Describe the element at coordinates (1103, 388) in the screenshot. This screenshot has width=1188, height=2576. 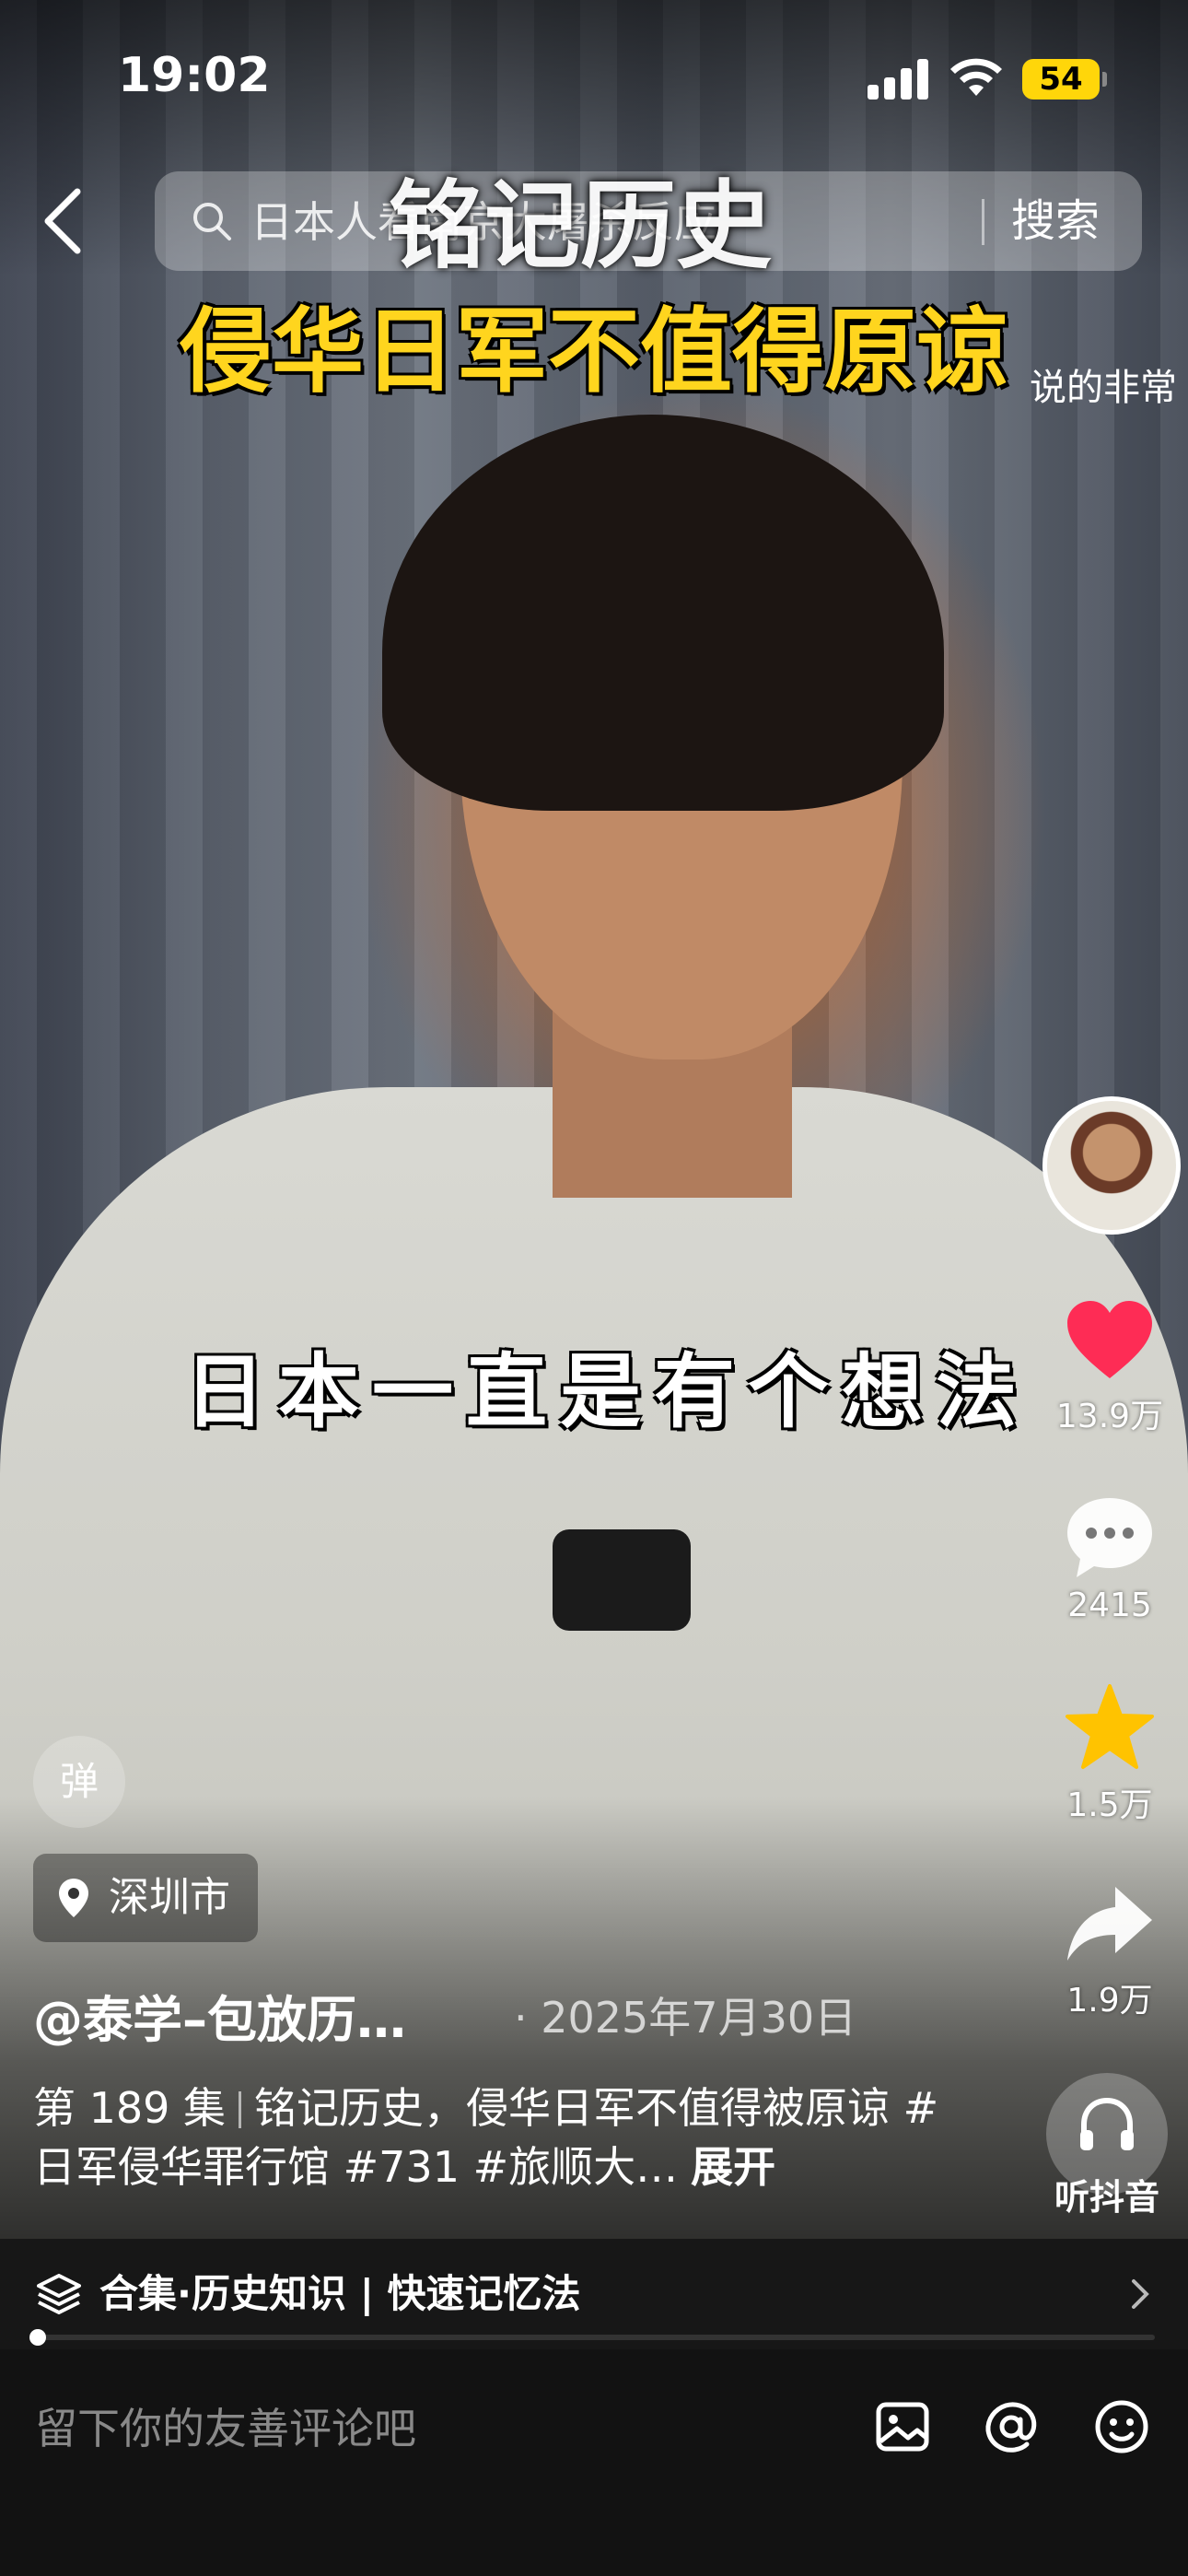
I see `danmu-comment: 说的非常` at that location.